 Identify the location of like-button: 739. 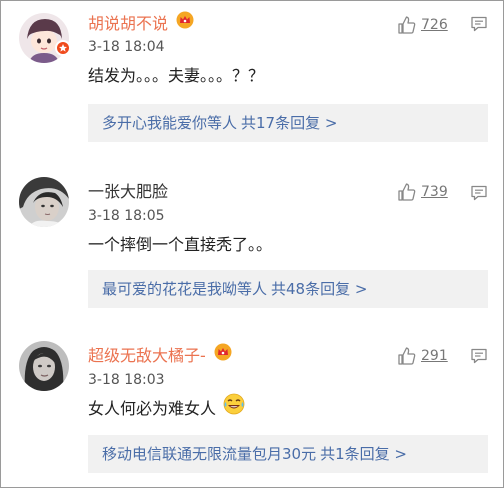
(422, 192).